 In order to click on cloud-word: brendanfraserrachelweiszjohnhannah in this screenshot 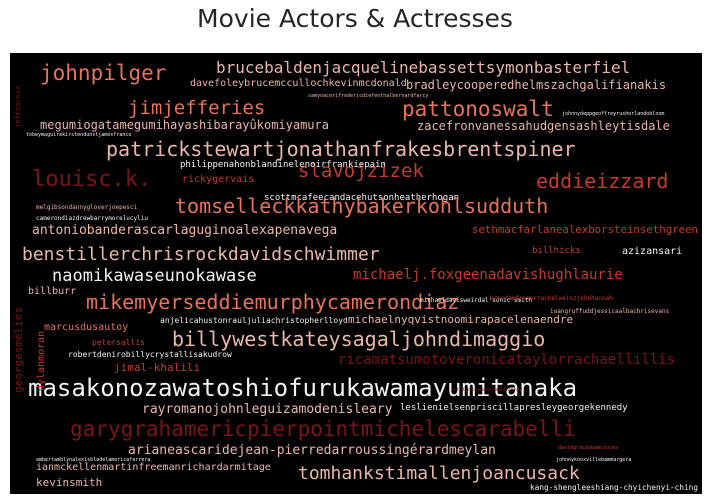, I will do `click(551, 298)`.